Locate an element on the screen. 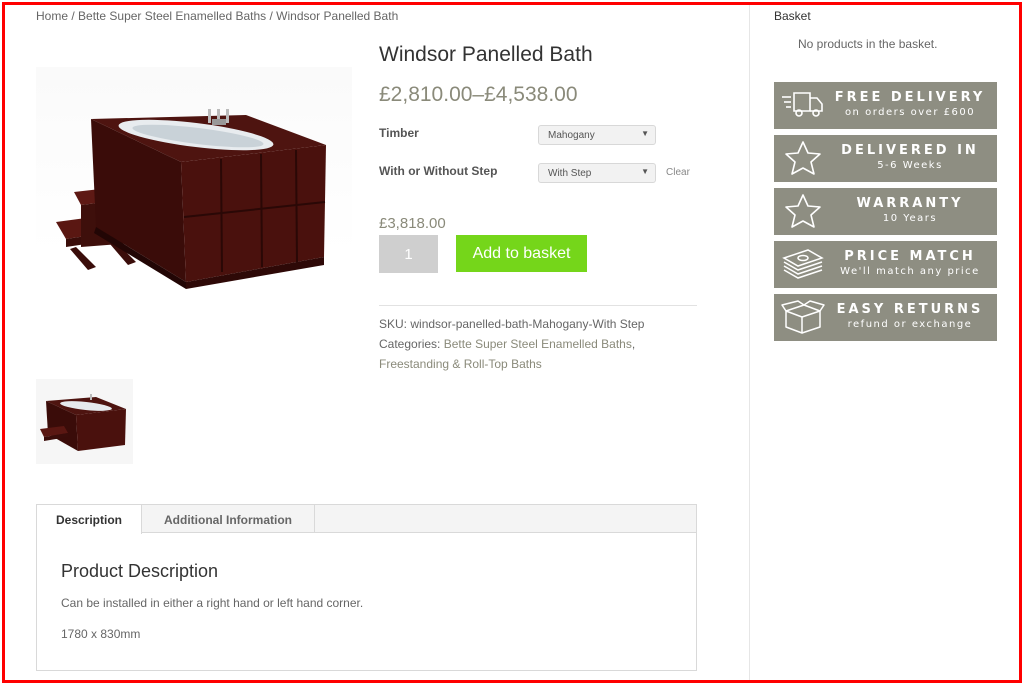 Image resolution: width=1024 pixels, height=685 pixels. box-icon is located at coordinates (803, 317).